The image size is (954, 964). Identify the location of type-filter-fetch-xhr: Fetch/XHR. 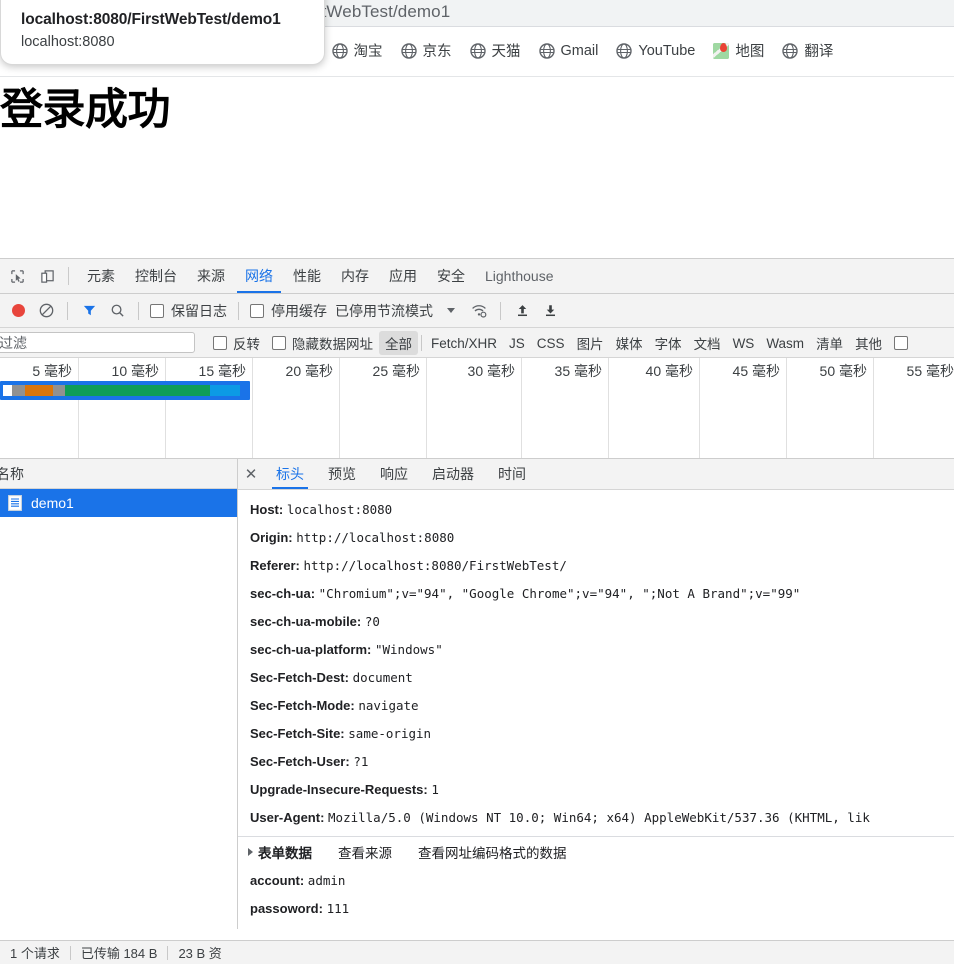
(464, 343).